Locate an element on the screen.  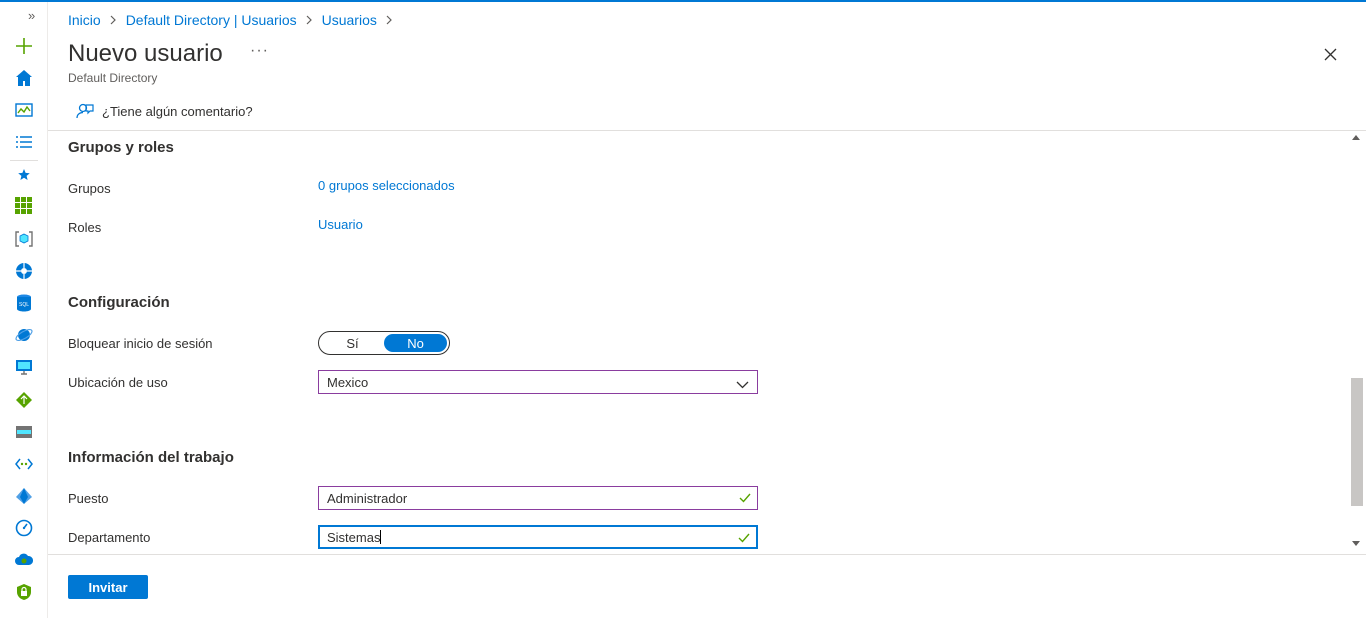
svg-text: SQL is located at coordinates (24, 305).